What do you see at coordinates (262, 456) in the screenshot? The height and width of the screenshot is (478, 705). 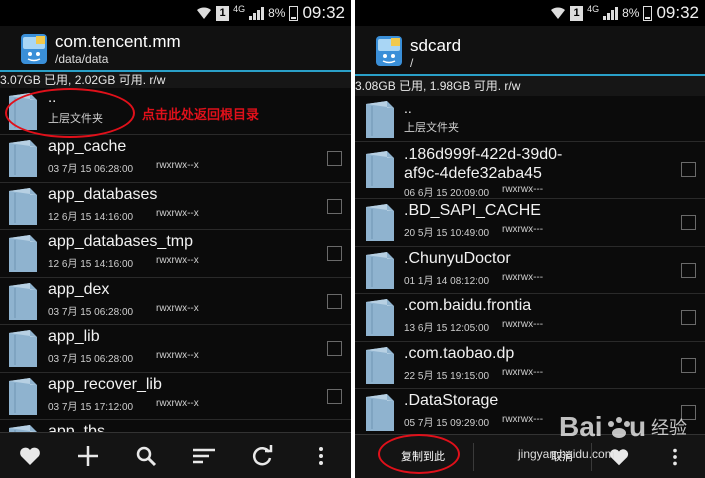 I see `refresh-icon` at bounding box center [262, 456].